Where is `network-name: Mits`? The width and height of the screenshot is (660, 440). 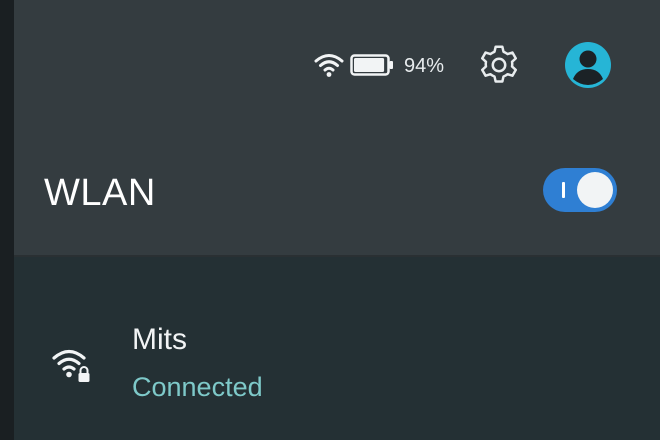
network-name: Mits is located at coordinates (159, 339).